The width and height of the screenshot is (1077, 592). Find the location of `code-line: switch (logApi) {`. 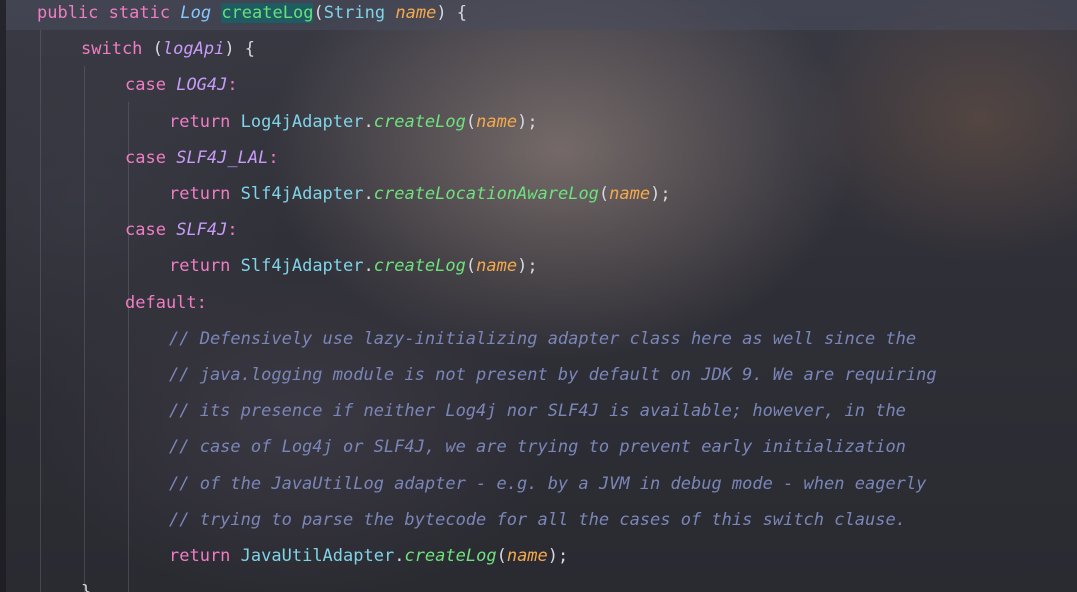

code-line: switch (logApi) { is located at coordinates (168, 49).